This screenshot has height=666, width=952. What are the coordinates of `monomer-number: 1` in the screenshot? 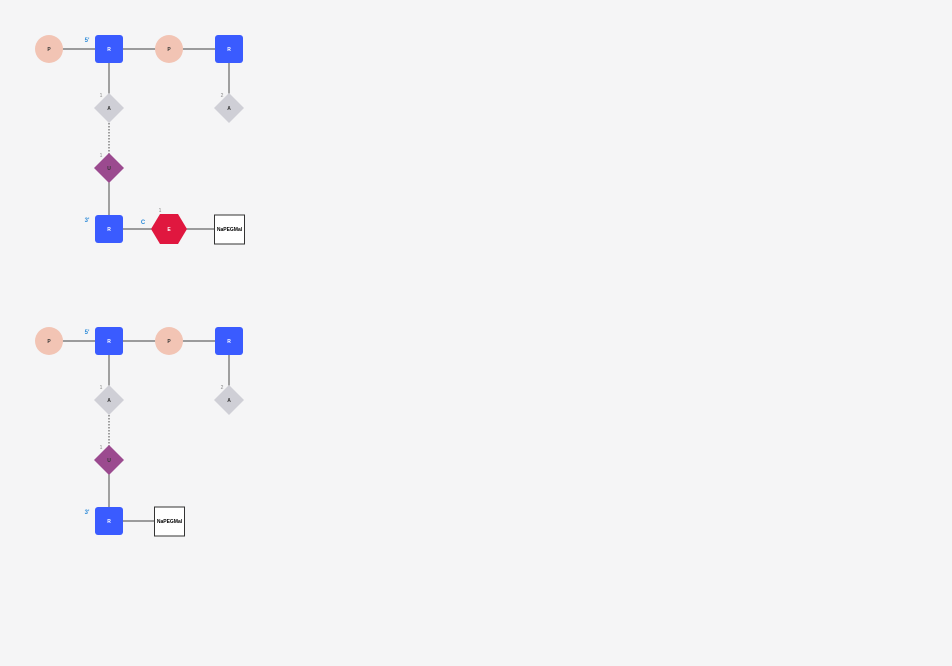 It's located at (160, 211).